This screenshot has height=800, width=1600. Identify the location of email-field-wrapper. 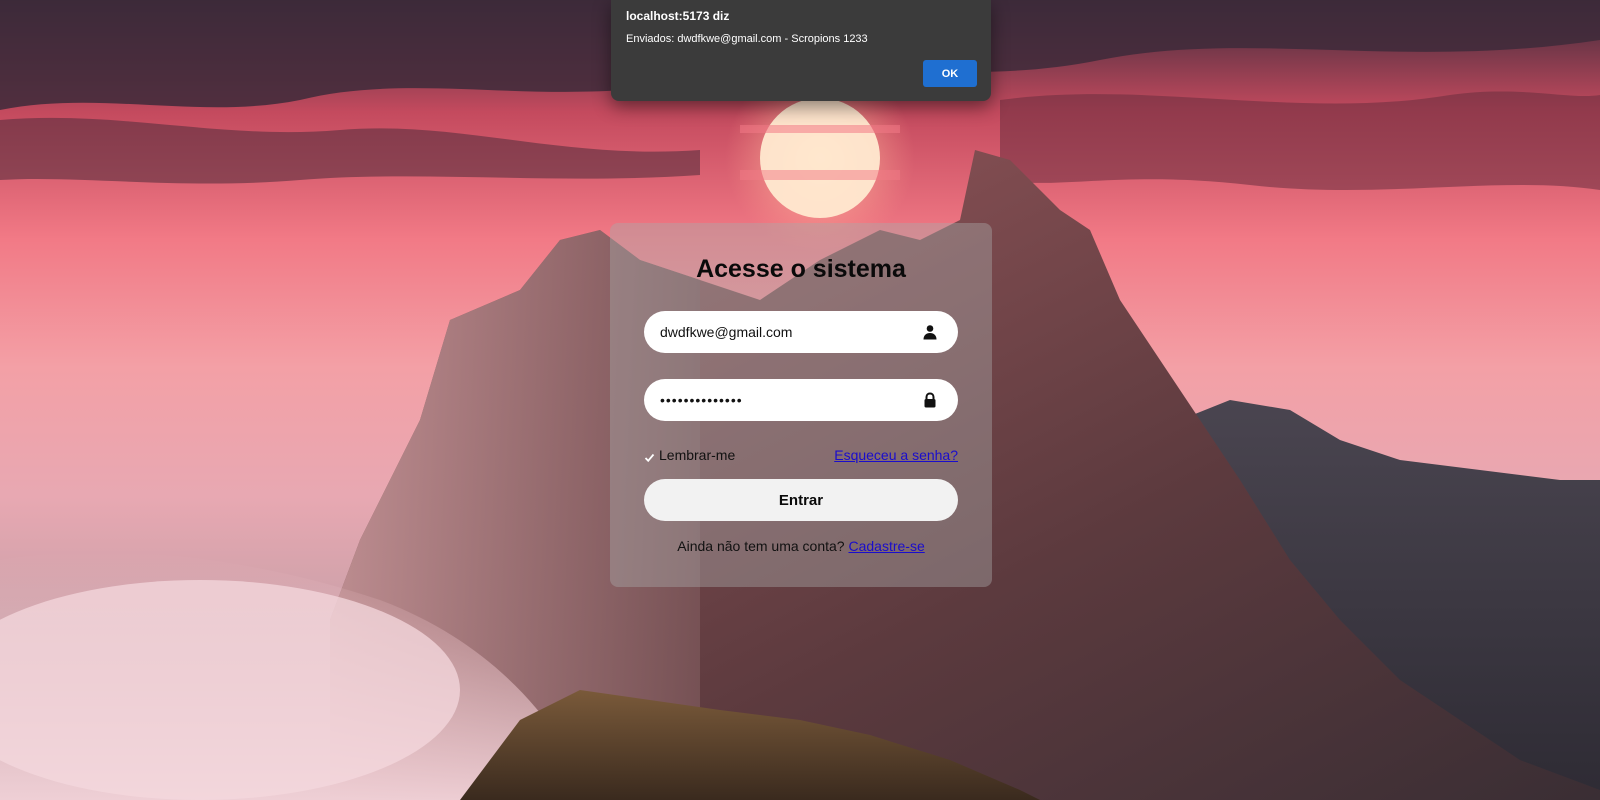
(801, 332).